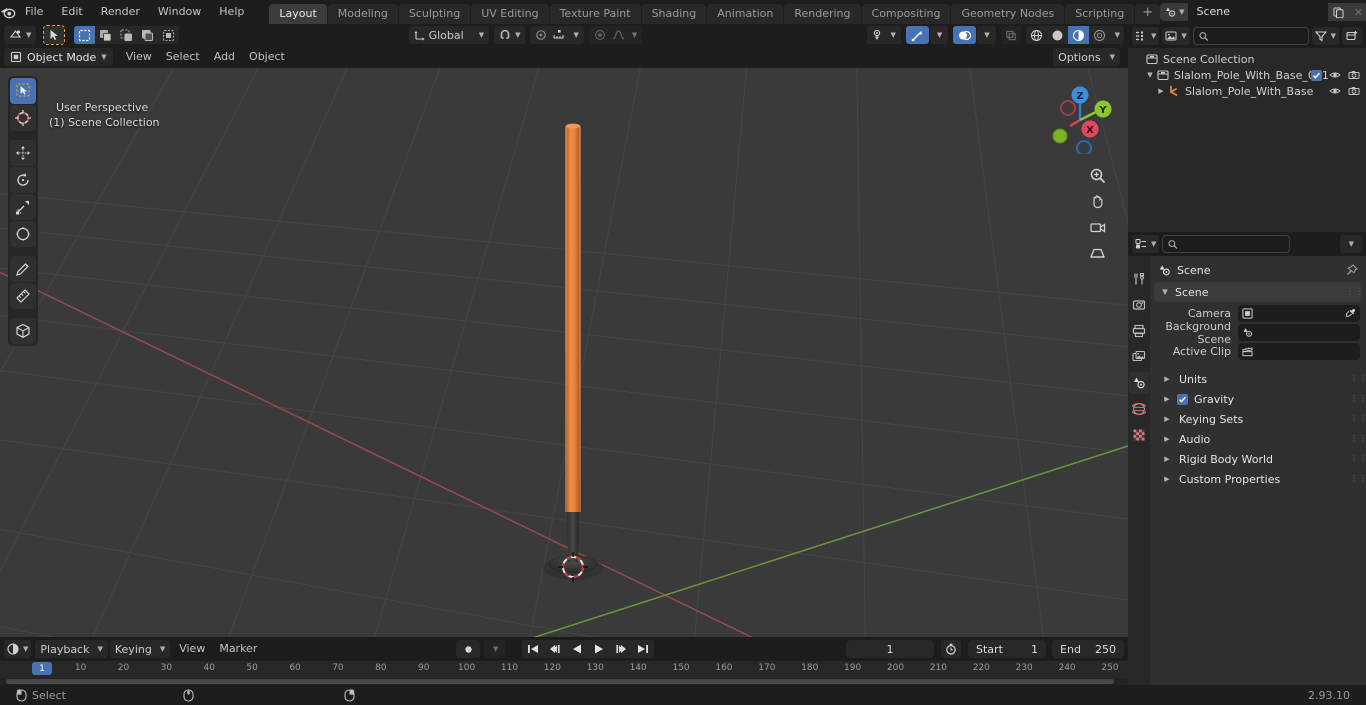 The width and height of the screenshot is (1366, 705). Describe the element at coordinates (1088, 649) in the screenshot. I see `frame-end-field: End 250` at that location.